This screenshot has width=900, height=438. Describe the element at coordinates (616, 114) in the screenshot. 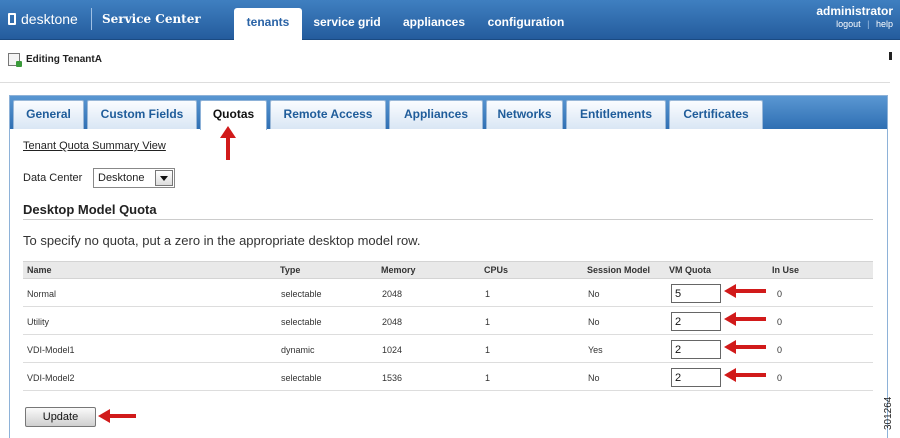

I see `tab-entitlements: Entitlements` at that location.